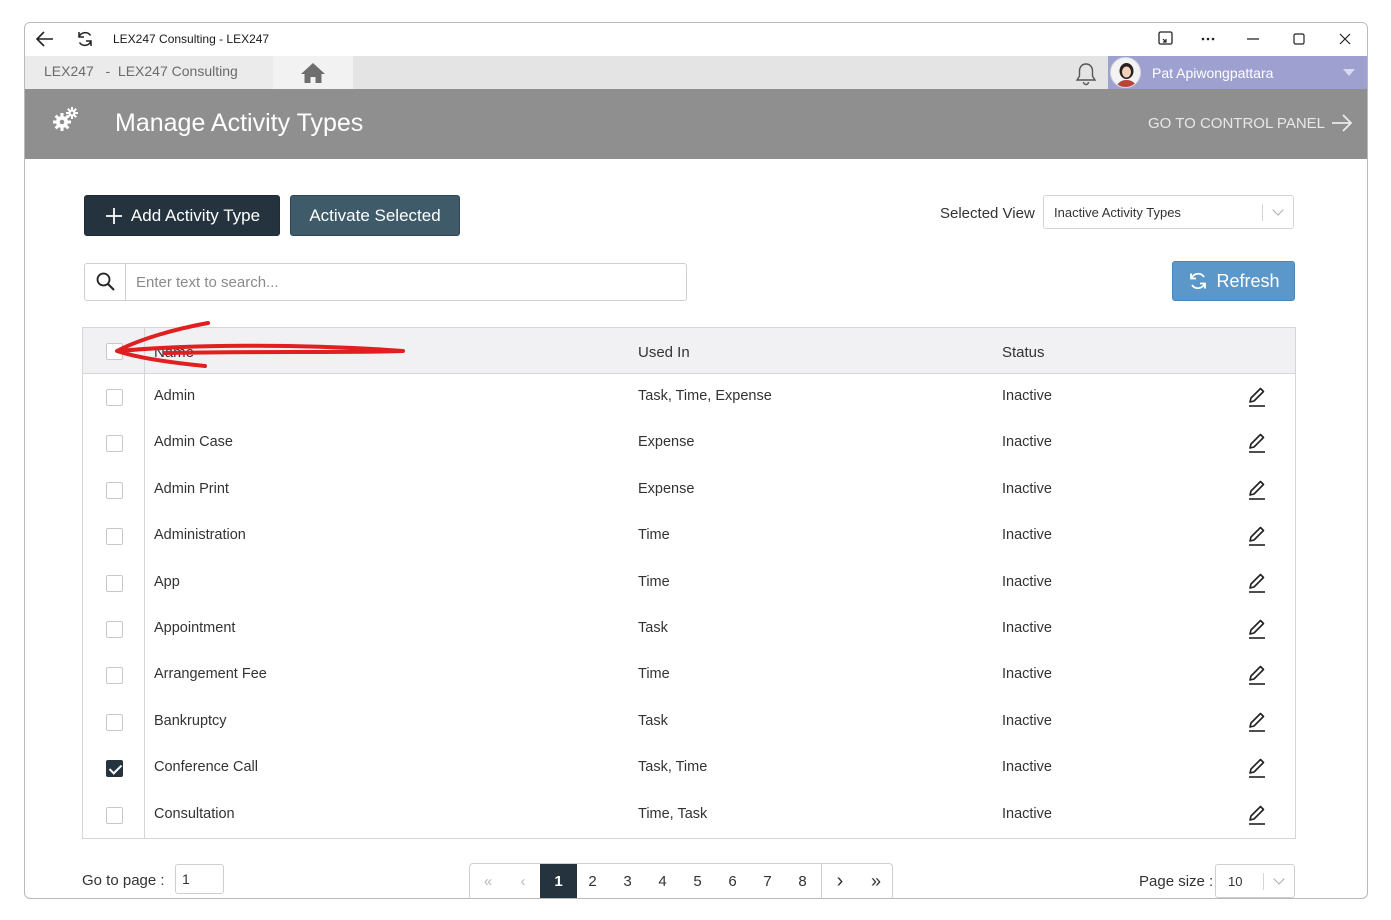 Image resolution: width=1391 pixels, height=920 pixels. I want to click on user-menu: Pat Apiwongpattara, so click(1237, 72).